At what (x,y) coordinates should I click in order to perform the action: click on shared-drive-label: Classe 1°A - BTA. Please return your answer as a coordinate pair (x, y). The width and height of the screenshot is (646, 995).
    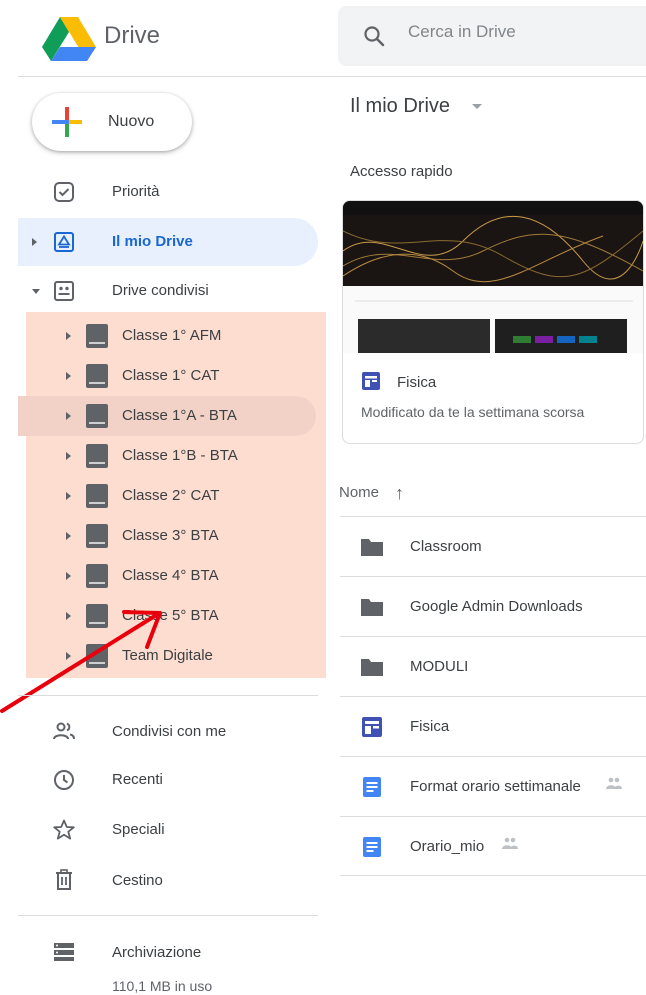
    Looking at the image, I should click on (179, 415).